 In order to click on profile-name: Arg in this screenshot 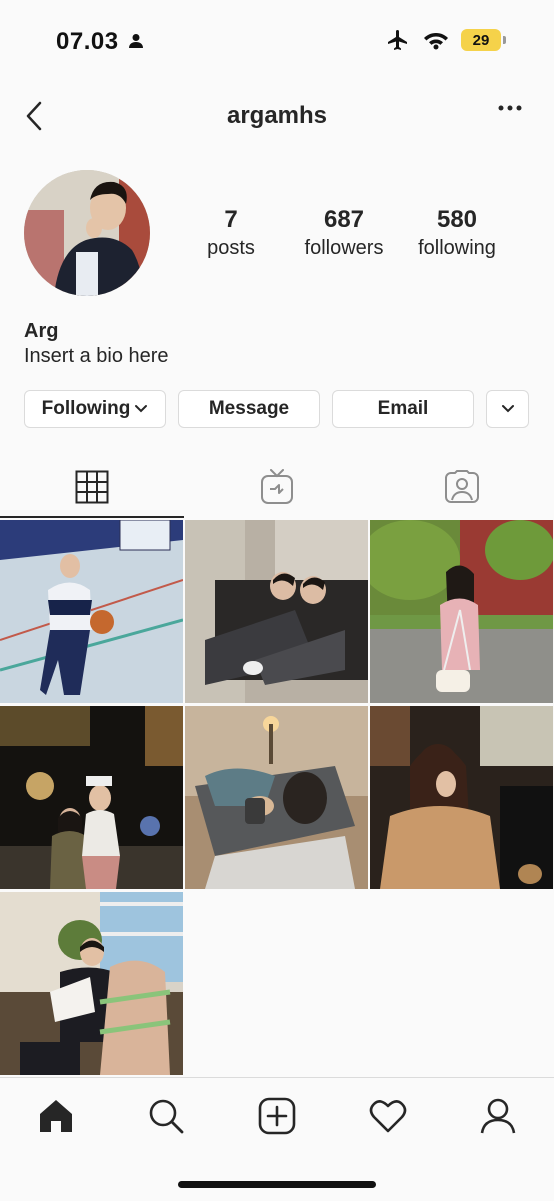, I will do `click(41, 331)`.